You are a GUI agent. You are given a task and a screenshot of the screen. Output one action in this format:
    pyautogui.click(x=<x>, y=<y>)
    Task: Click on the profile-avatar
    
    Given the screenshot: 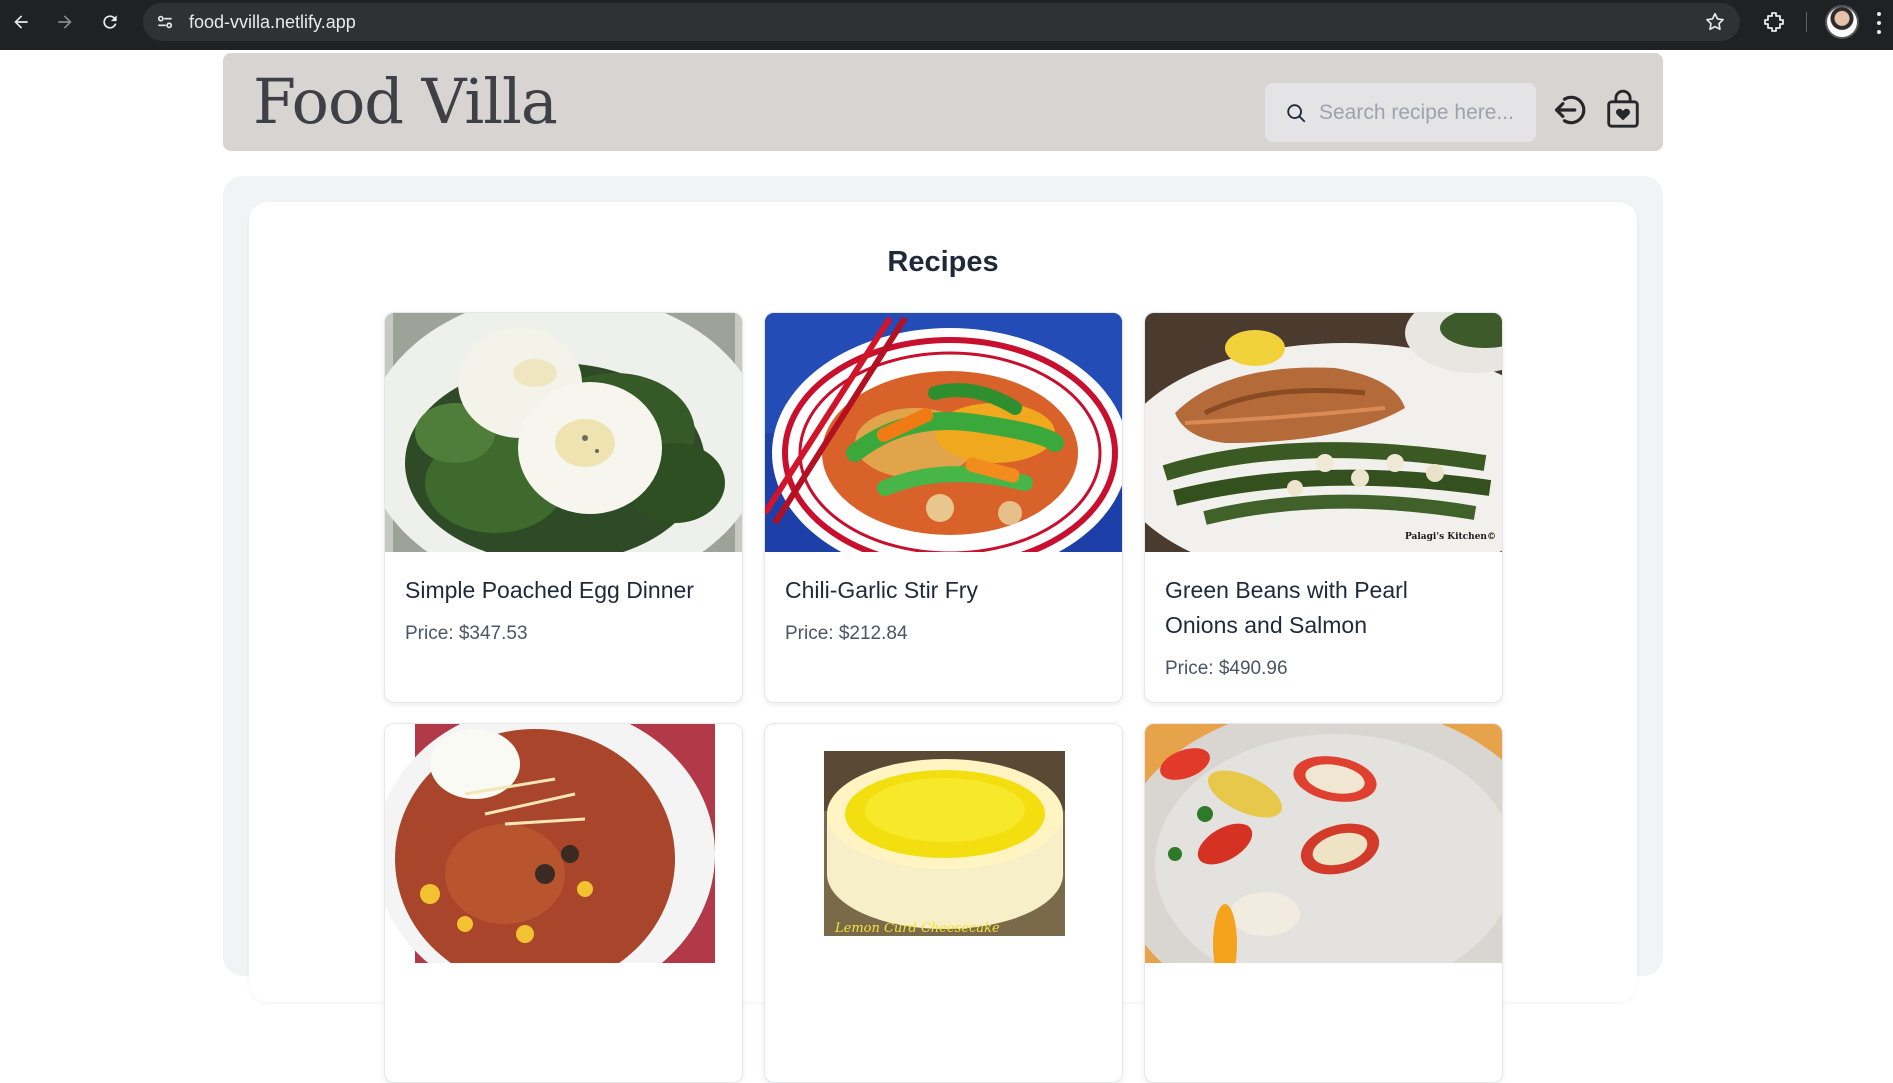 What is the action you would take?
    pyautogui.click(x=1842, y=22)
    